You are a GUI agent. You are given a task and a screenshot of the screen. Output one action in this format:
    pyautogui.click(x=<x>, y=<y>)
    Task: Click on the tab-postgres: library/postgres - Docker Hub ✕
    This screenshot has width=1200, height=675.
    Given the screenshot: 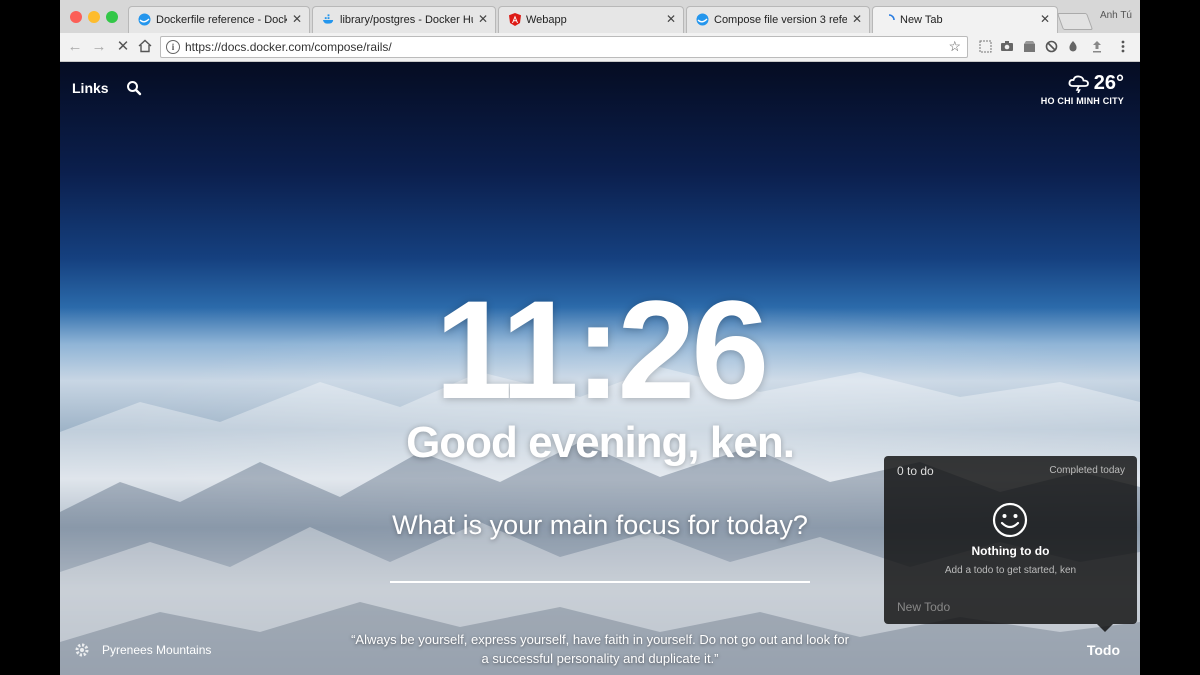 What is the action you would take?
    pyautogui.click(x=404, y=19)
    